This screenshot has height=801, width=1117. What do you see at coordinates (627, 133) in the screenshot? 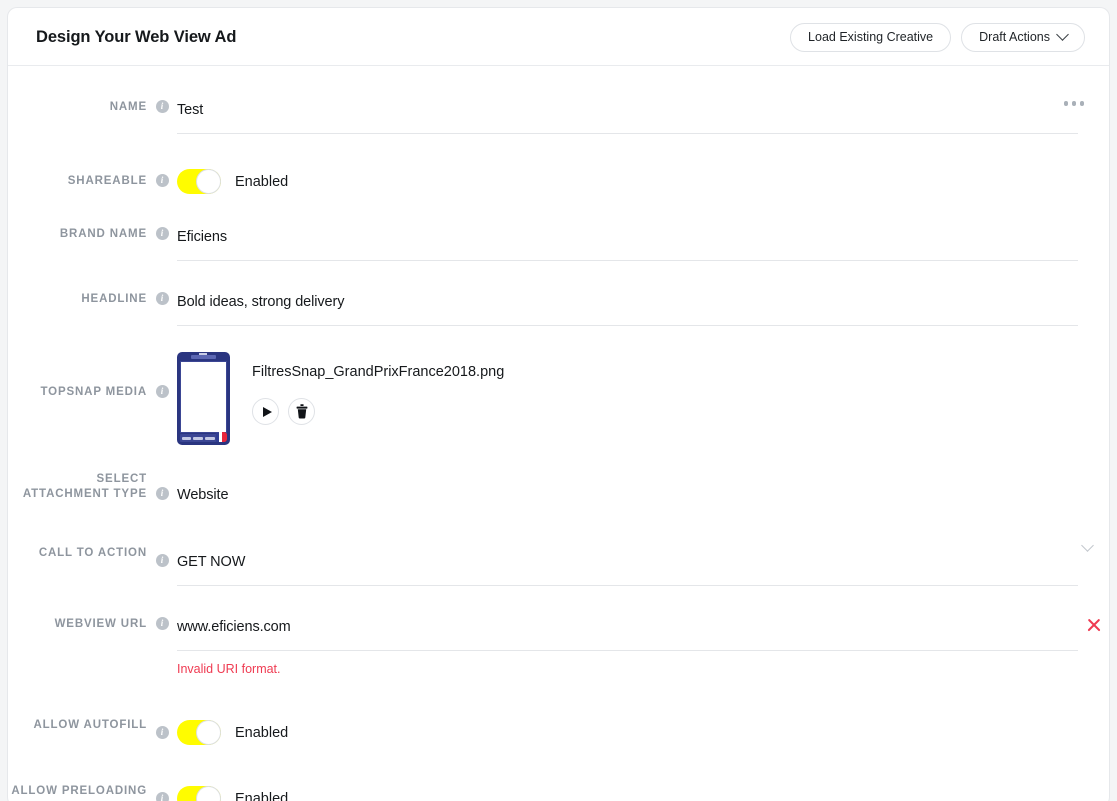
I see `name-underline` at bounding box center [627, 133].